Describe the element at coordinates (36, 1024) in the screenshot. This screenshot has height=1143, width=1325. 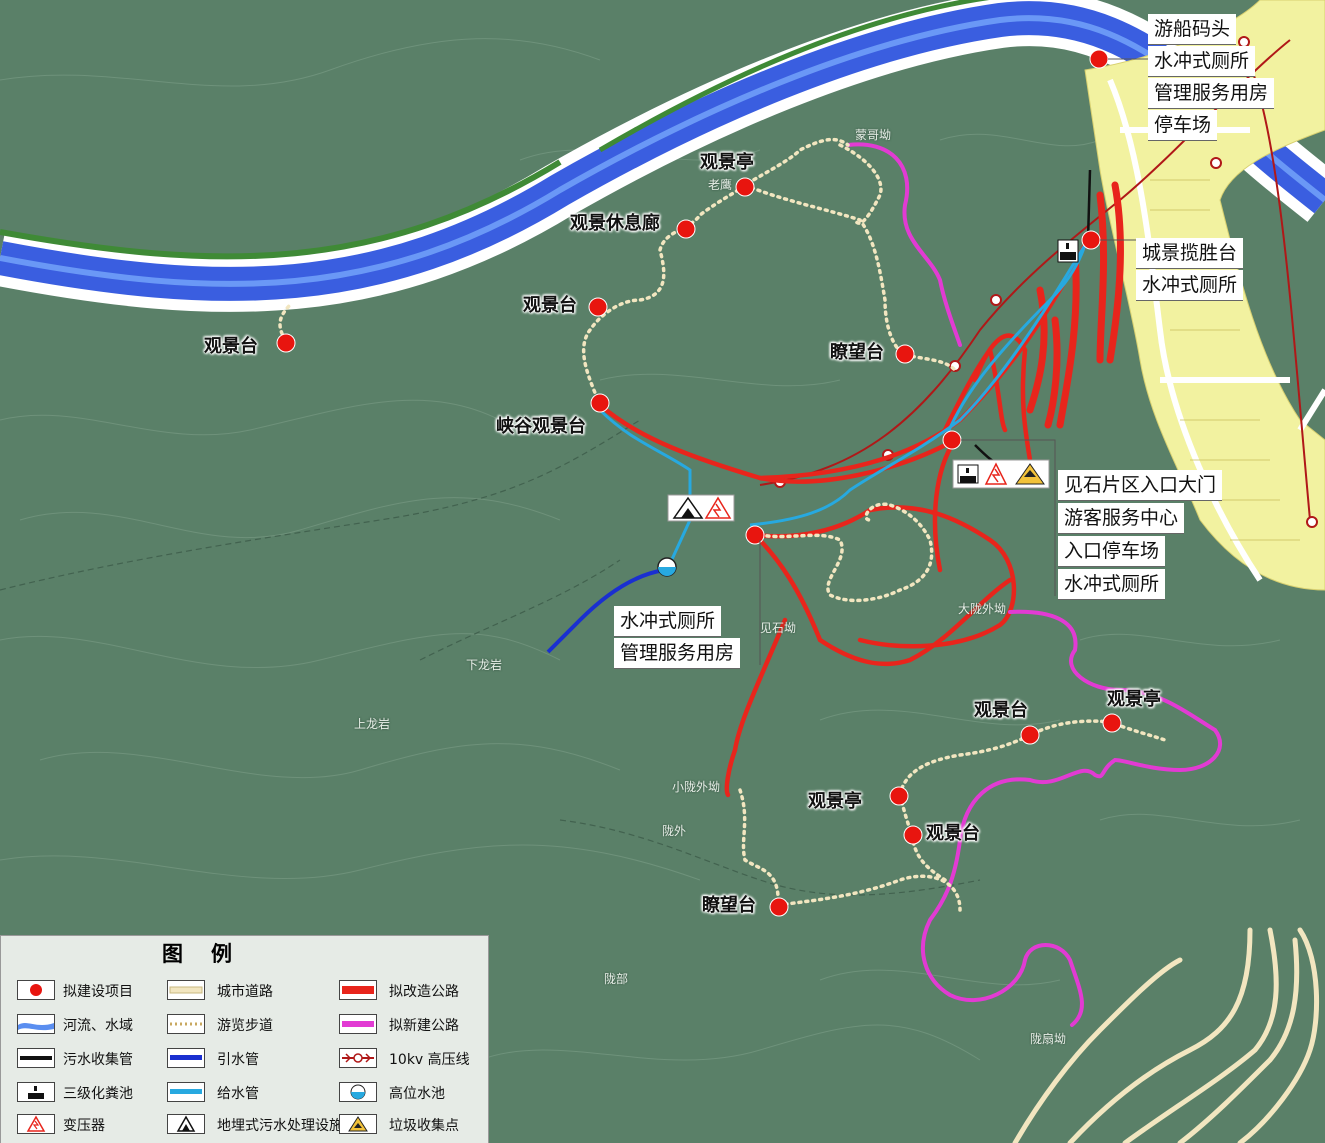
I see `river-icon` at that location.